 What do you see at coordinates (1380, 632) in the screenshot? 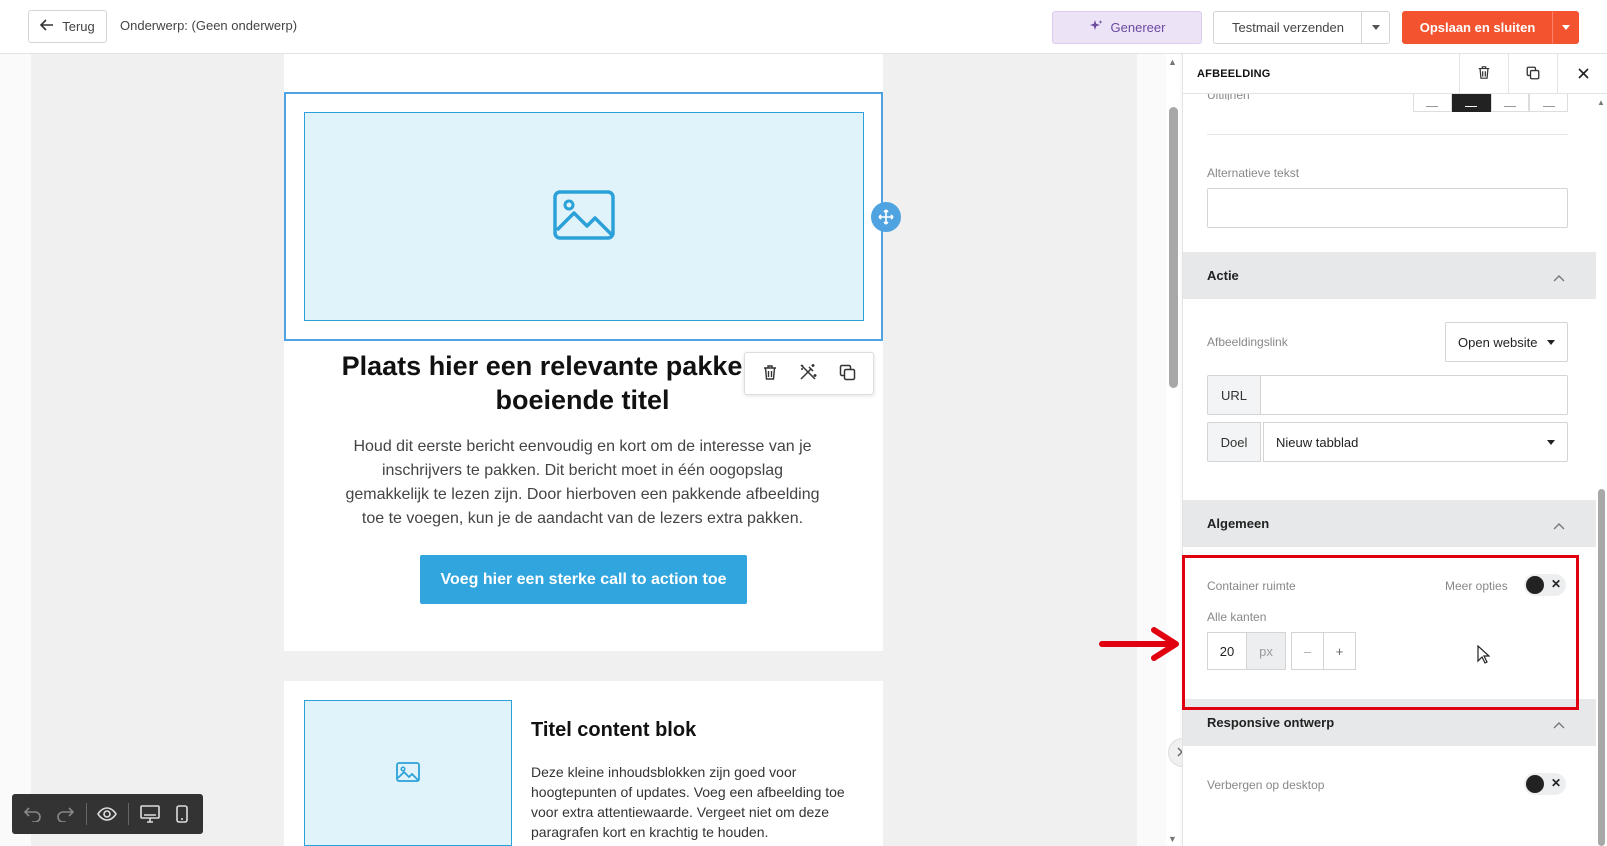
I see `highlight-box` at bounding box center [1380, 632].